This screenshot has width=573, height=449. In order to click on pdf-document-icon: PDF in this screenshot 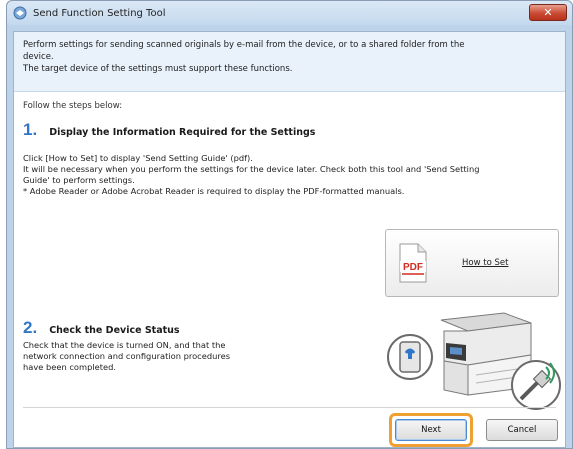, I will do `click(413, 263)`.